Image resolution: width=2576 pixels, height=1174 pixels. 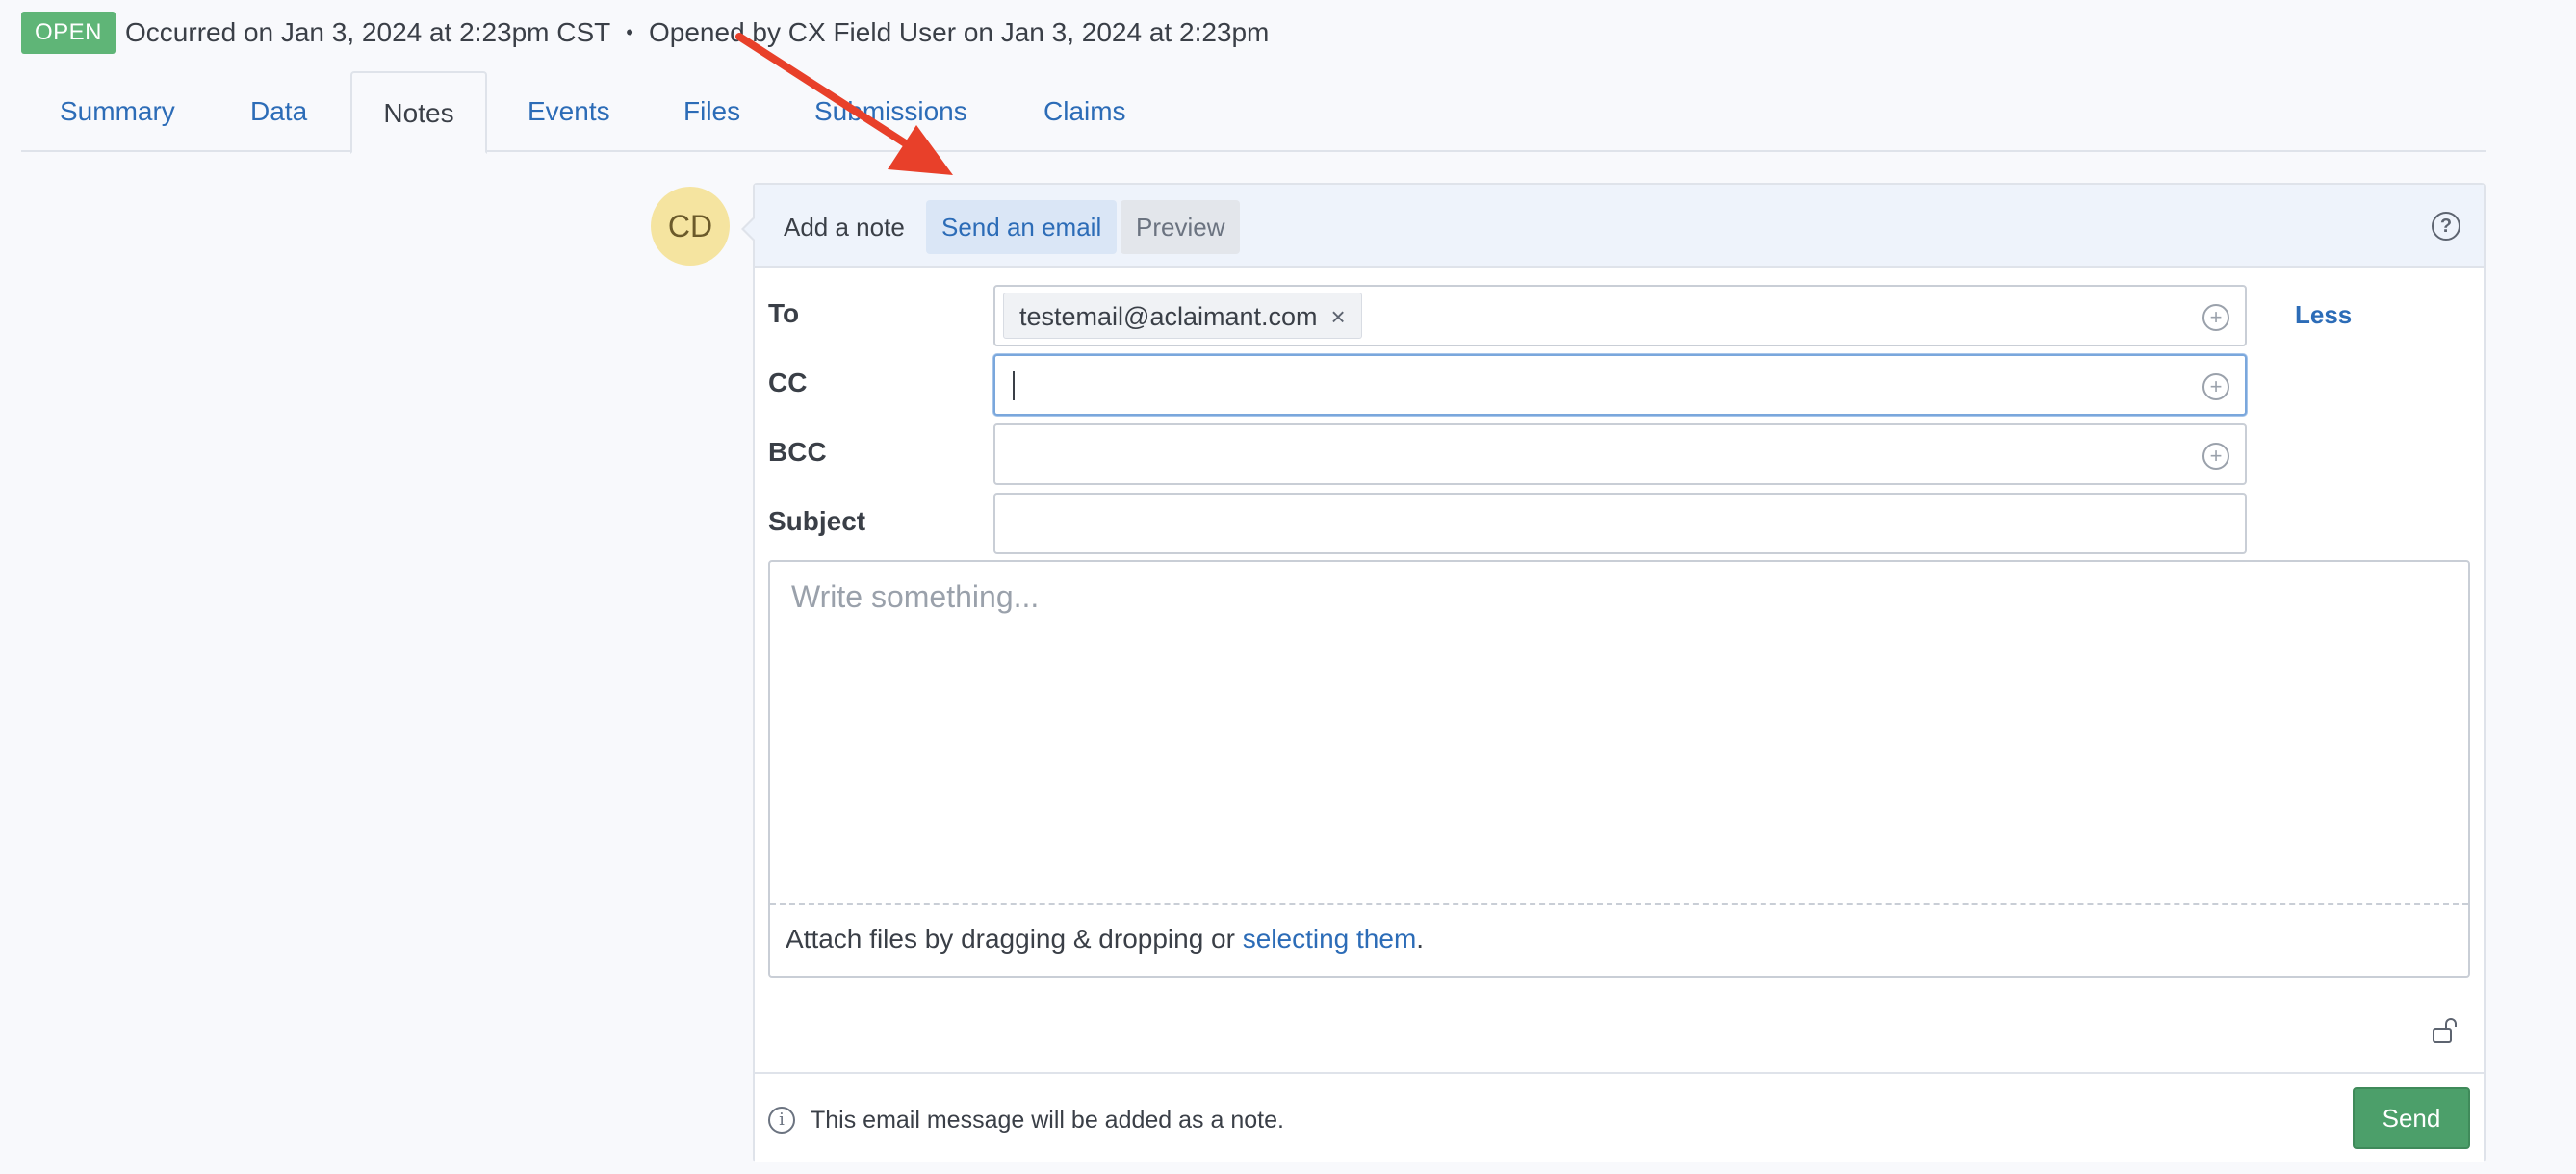 What do you see at coordinates (1014, 385) in the screenshot?
I see `text-caret` at bounding box center [1014, 385].